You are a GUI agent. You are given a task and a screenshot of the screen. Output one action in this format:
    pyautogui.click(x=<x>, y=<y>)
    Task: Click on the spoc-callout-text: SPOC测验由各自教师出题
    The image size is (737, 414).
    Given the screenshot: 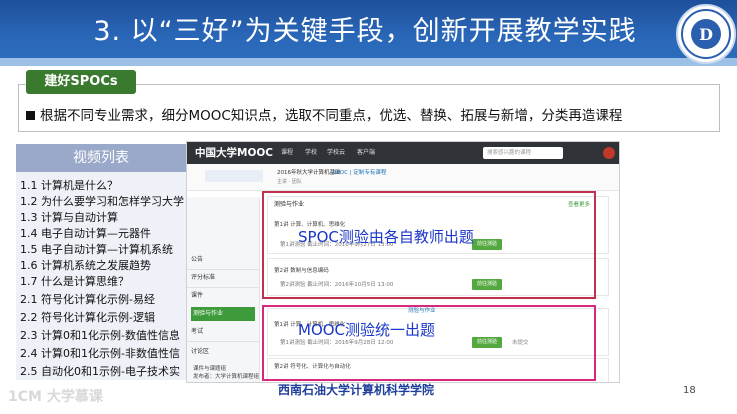 What is the action you would take?
    pyautogui.click(x=386, y=237)
    